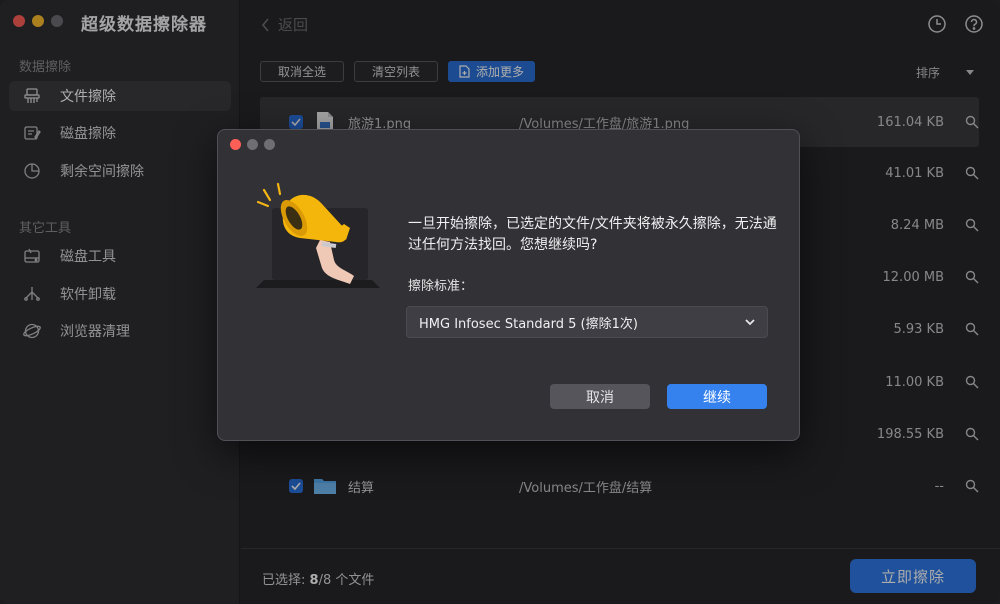 Image resolution: width=1000 pixels, height=604 pixels. What do you see at coordinates (269, 144) in the screenshot?
I see `dialog-zoom-button` at bounding box center [269, 144].